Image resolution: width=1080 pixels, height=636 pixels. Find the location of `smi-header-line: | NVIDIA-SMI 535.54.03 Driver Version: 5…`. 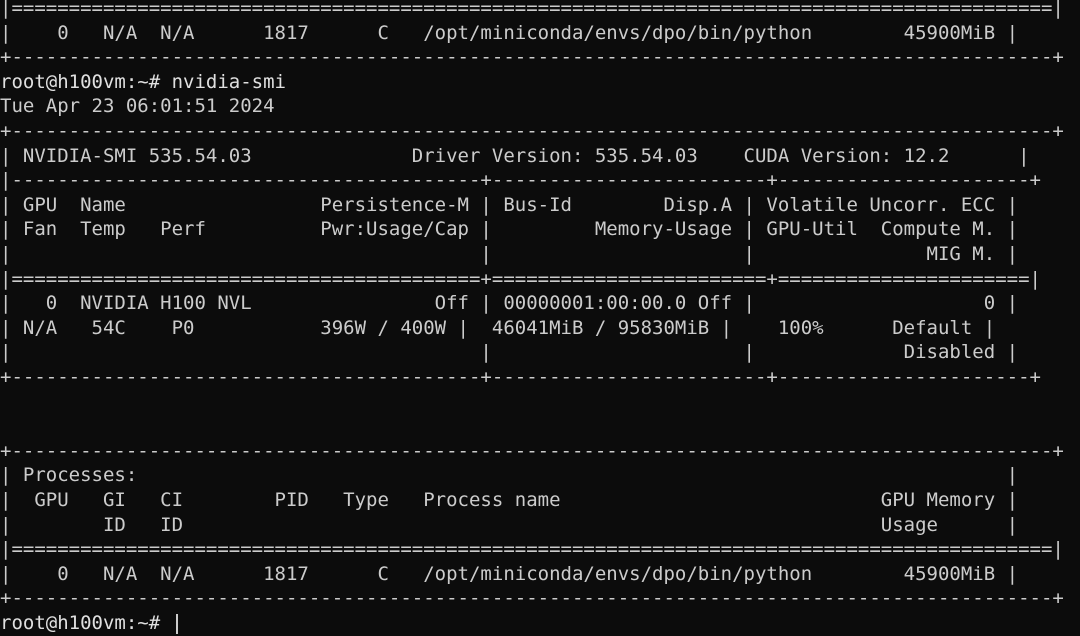

smi-header-line: | NVIDIA-SMI 535.54.03 Driver Version: 5… is located at coordinates (515, 155).